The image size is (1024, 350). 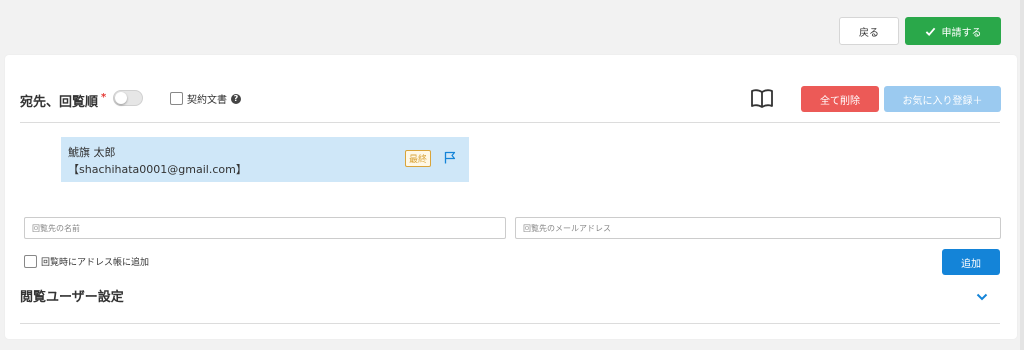 I want to click on scrollbar, so click(x=1022, y=175).